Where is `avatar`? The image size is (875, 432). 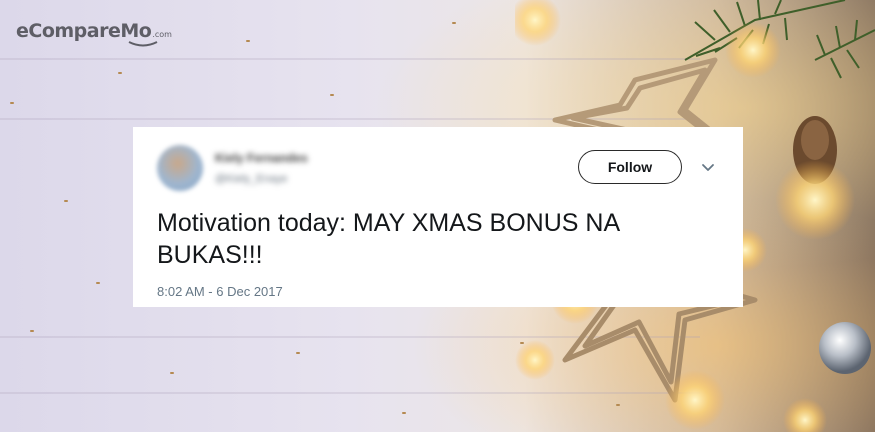
avatar is located at coordinates (180, 168).